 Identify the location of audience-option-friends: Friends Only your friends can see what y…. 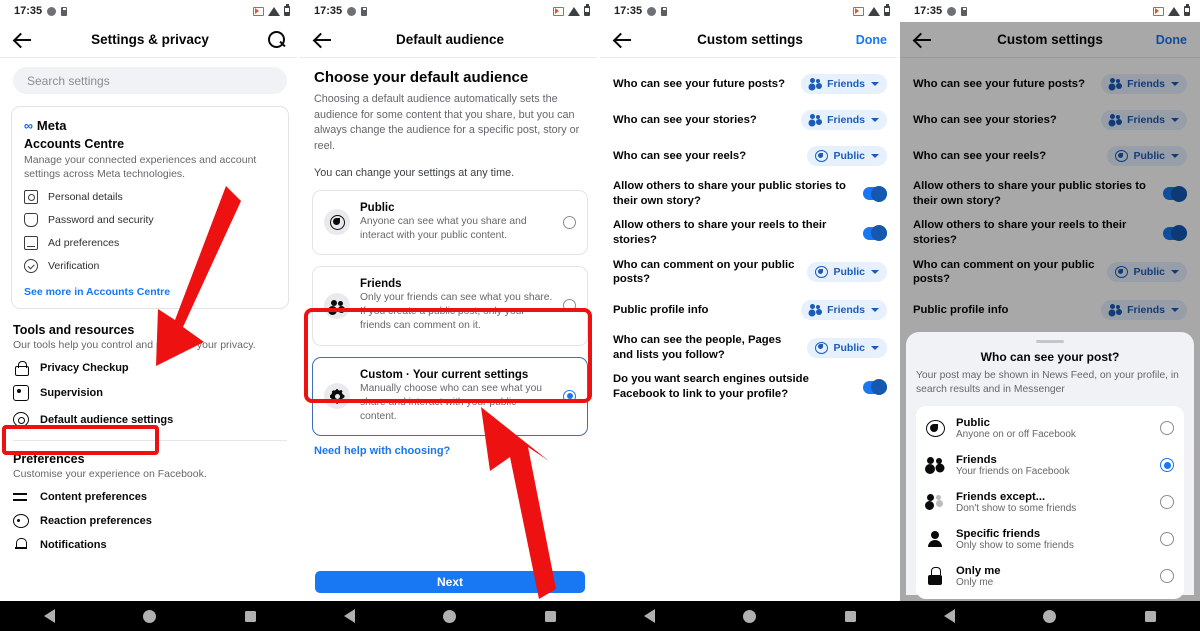
(450, 305).